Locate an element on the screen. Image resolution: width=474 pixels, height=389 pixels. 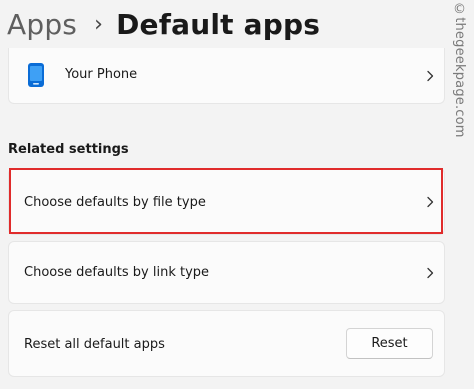
file-type-label: Choose defaults by file type is located at coordinates (115, 202).